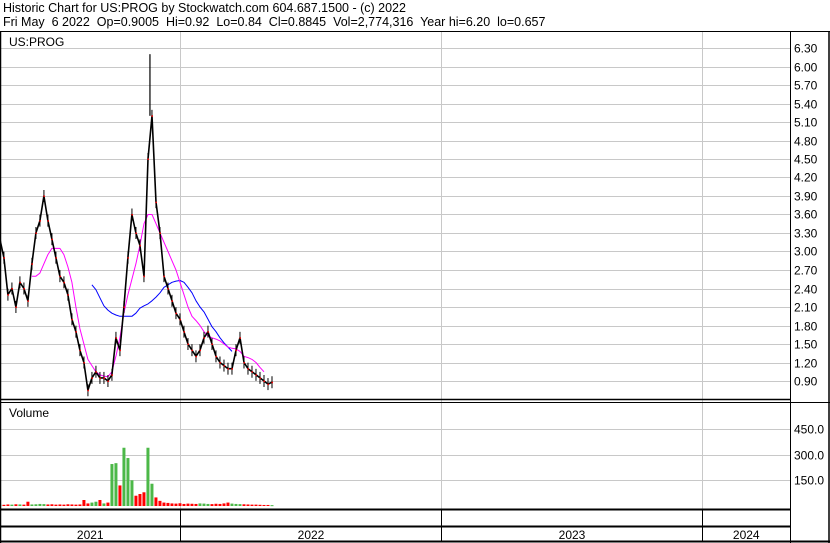 The height and width of the screenshot is (543, 830). Describe the element at coordinates (806, 364) in the screenshot. I see `price-tick-label: 1.20` at that location.